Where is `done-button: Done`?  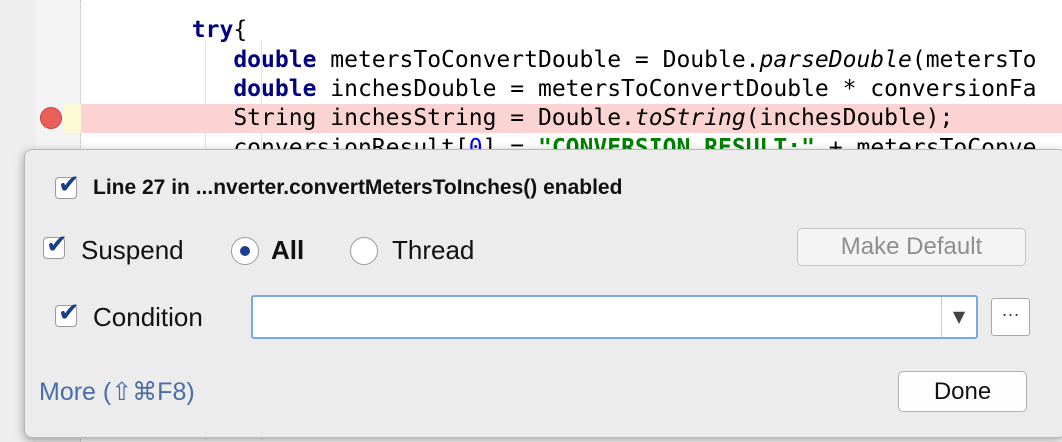 done-button: Done is located at coordinates (962, 391).